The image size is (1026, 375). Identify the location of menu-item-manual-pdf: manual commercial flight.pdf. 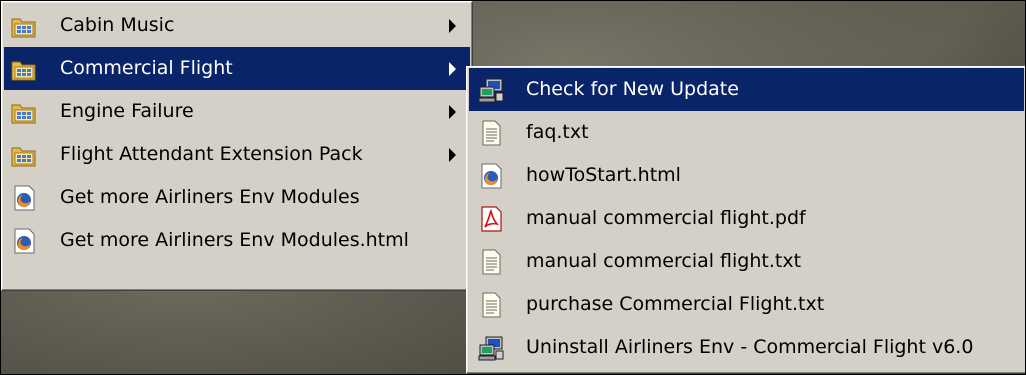
(746, 218).